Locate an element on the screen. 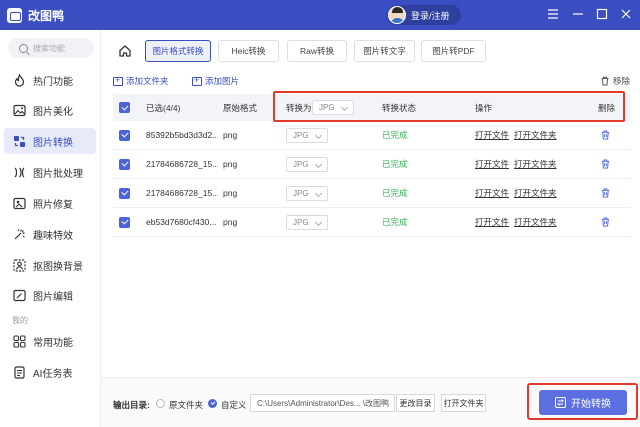  minimize-icon is located at coordinates (578, 15).